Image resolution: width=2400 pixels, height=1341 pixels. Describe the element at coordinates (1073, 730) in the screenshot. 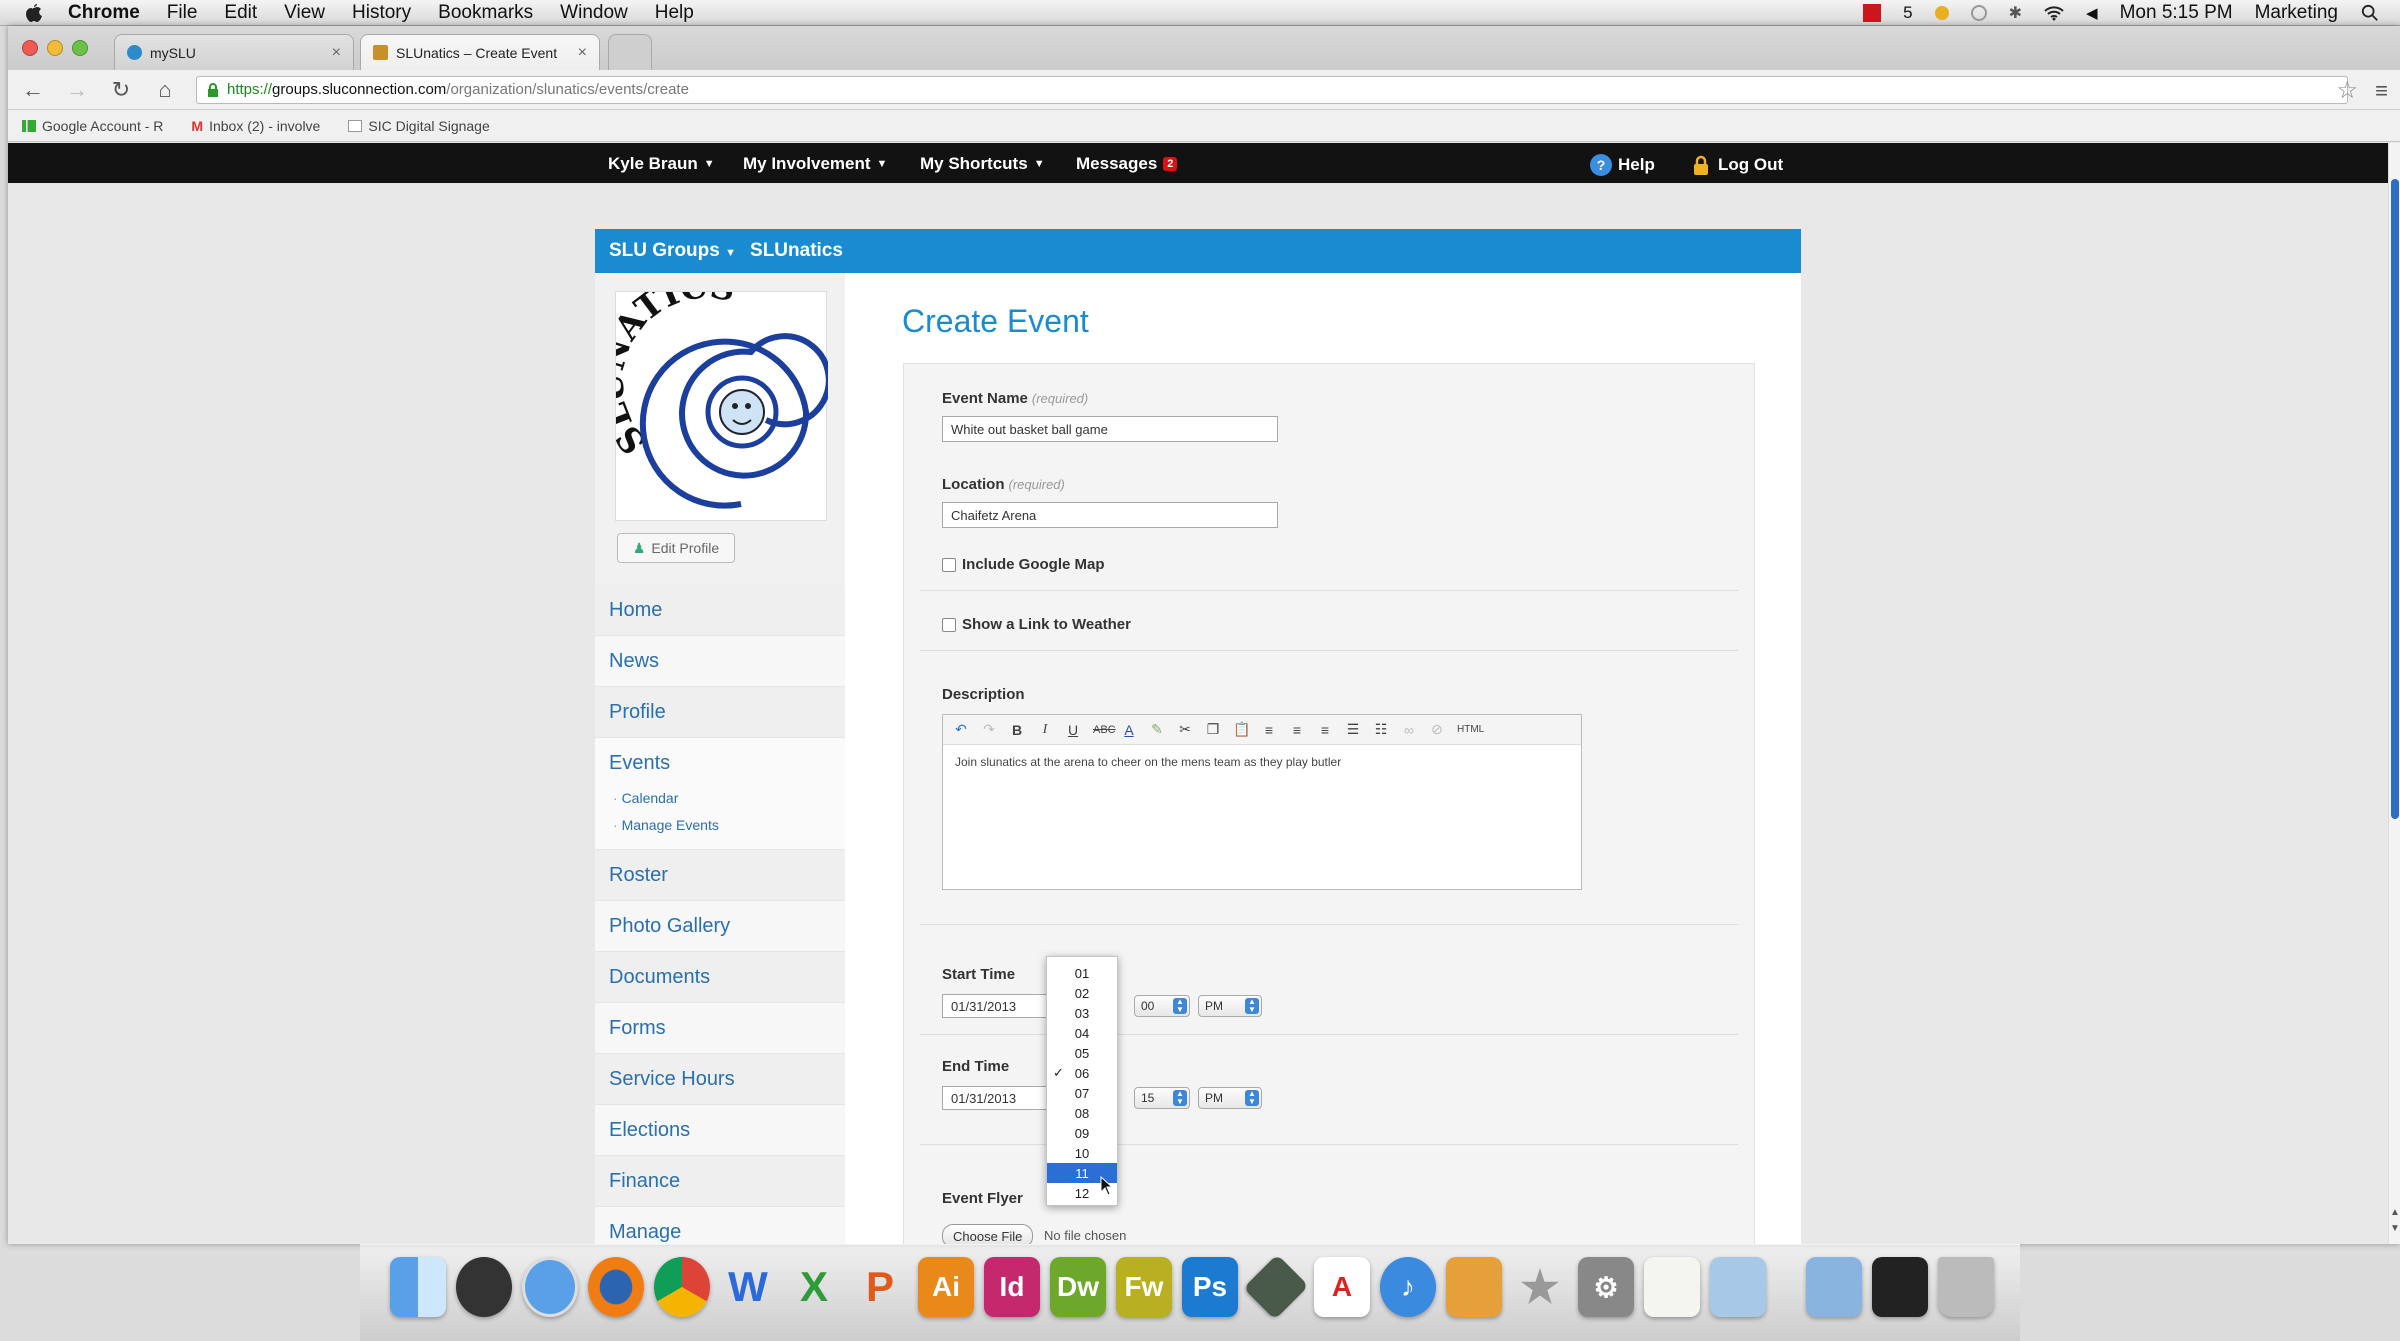

I see `underline-icon: U` at that location.